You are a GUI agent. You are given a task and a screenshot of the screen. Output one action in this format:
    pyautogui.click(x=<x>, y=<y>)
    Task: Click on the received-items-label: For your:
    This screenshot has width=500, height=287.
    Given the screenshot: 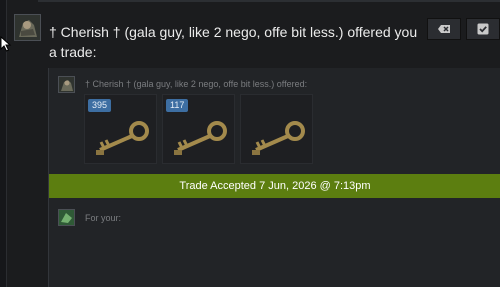 What is the action you would take?
    pyautogui.click(x=103, y=218)
    